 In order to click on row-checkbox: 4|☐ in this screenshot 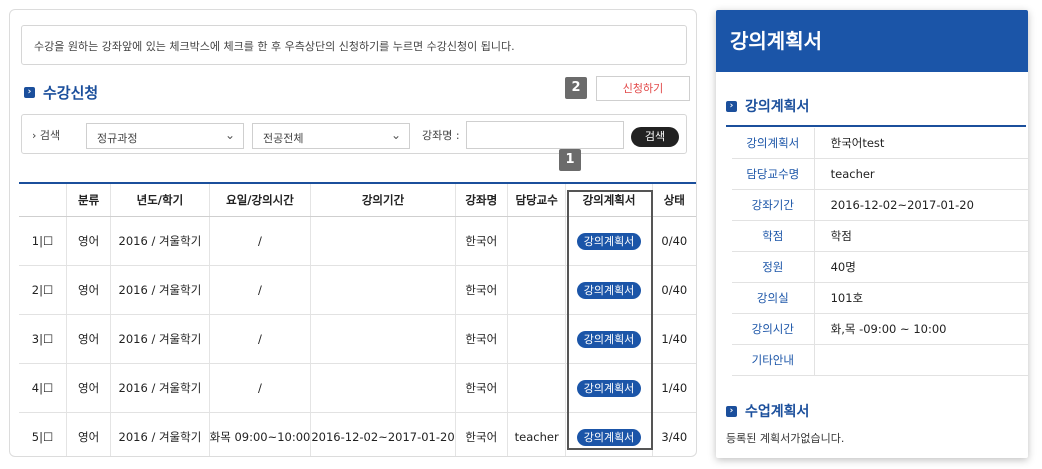, I will do `click(43, 388)`.